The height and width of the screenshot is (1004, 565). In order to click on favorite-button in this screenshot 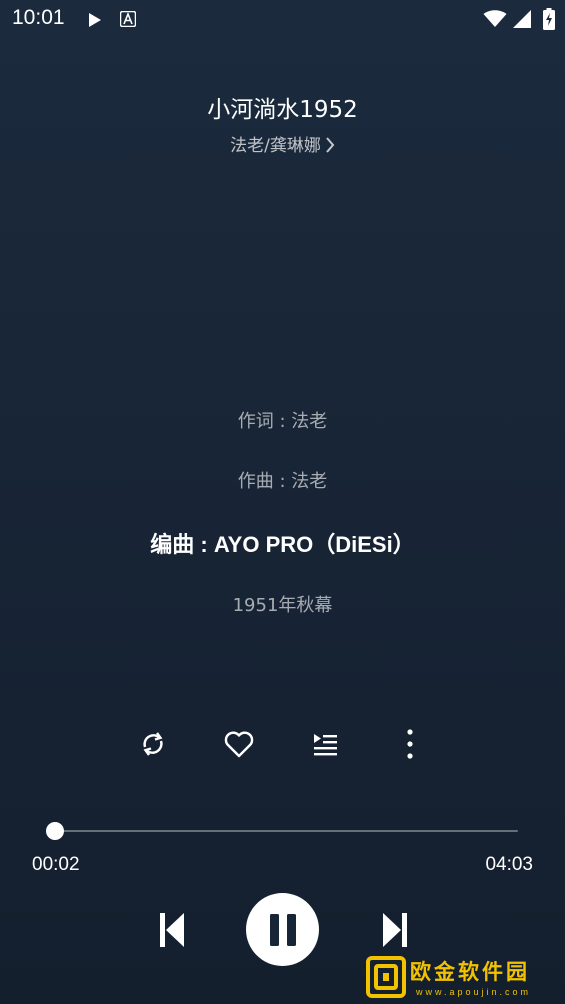, I will do `click(239, 744)`.